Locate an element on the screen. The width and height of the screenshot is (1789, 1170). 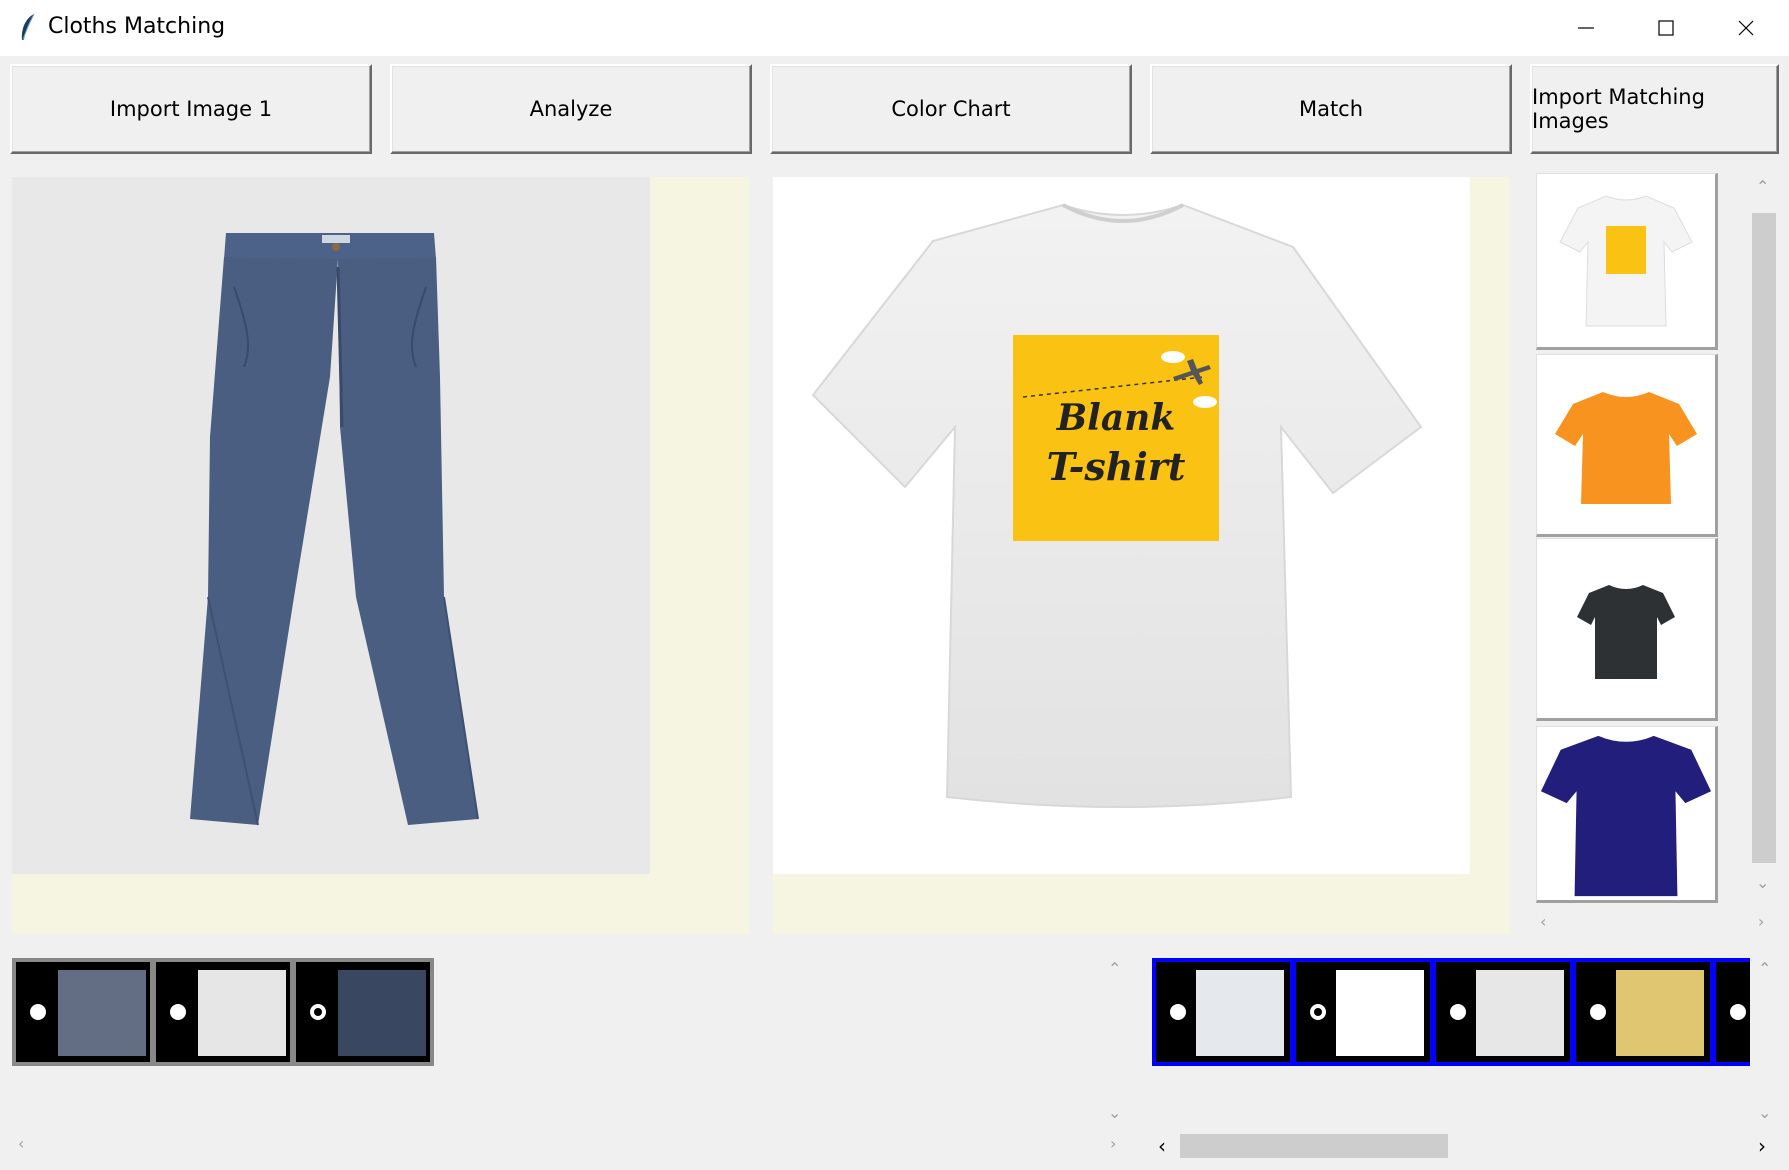
close-icon is located at coordinates (1746, 28).